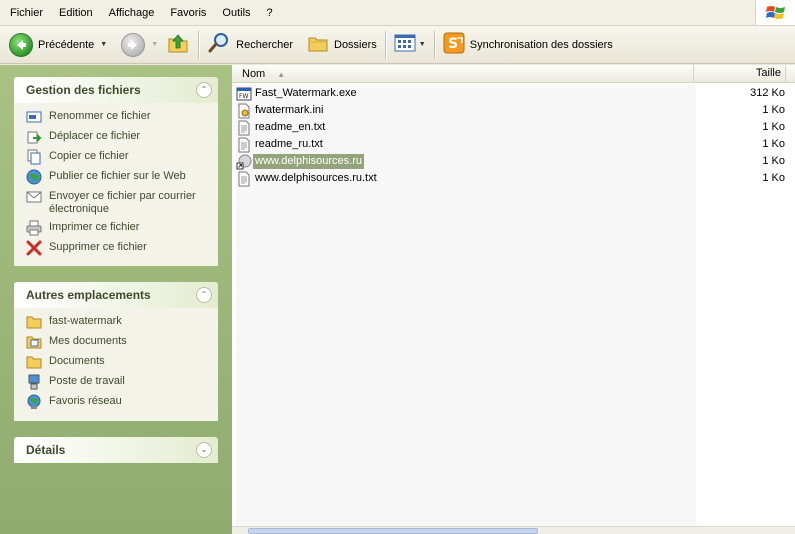 Image resolution: width=795 pixels, height=534 pixels. Describe the element at coordinates (318, 44) in the screenshot. I see `folders-icon` at that location.